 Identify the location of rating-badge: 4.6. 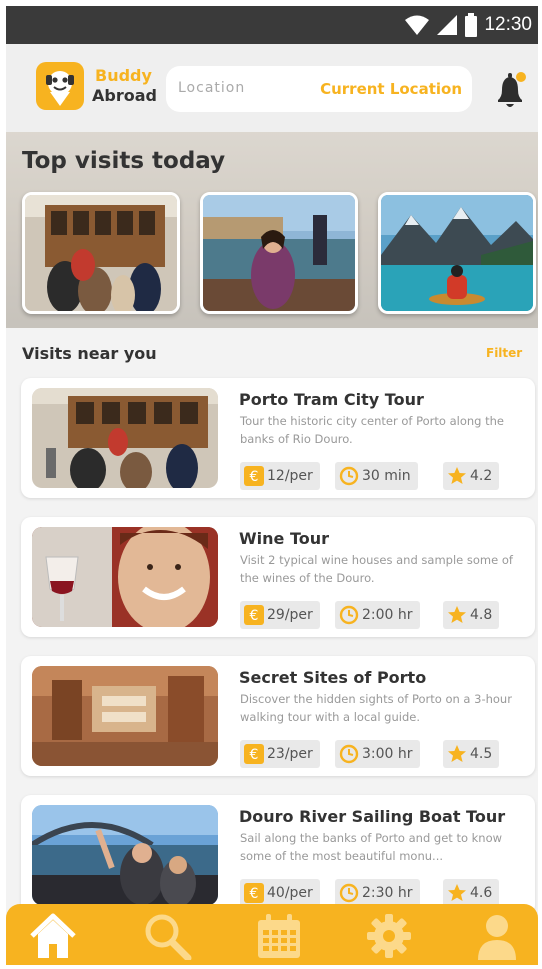
(471, 893).